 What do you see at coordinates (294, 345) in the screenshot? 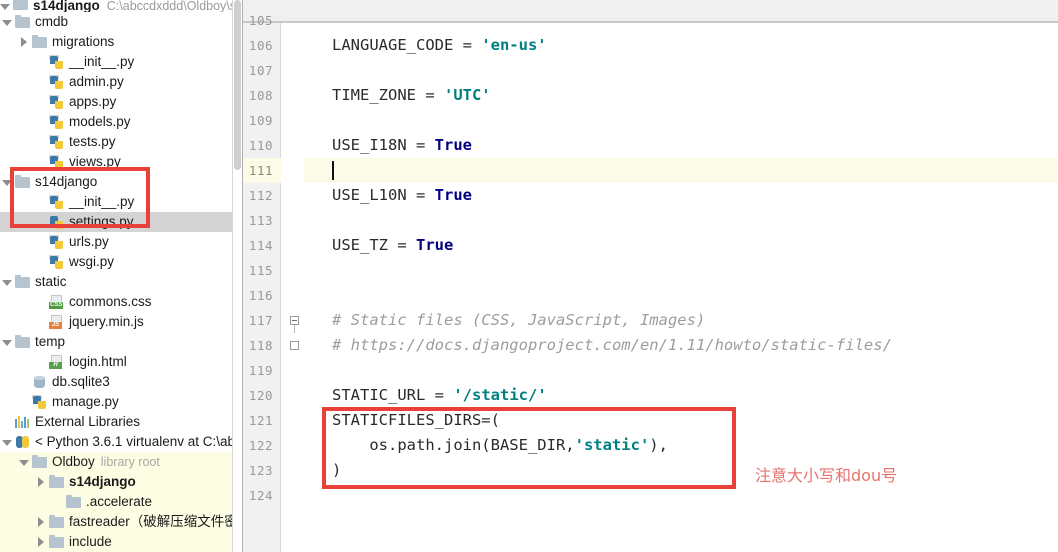
I see `fold-end-icon` at bounding box center [294, 345].